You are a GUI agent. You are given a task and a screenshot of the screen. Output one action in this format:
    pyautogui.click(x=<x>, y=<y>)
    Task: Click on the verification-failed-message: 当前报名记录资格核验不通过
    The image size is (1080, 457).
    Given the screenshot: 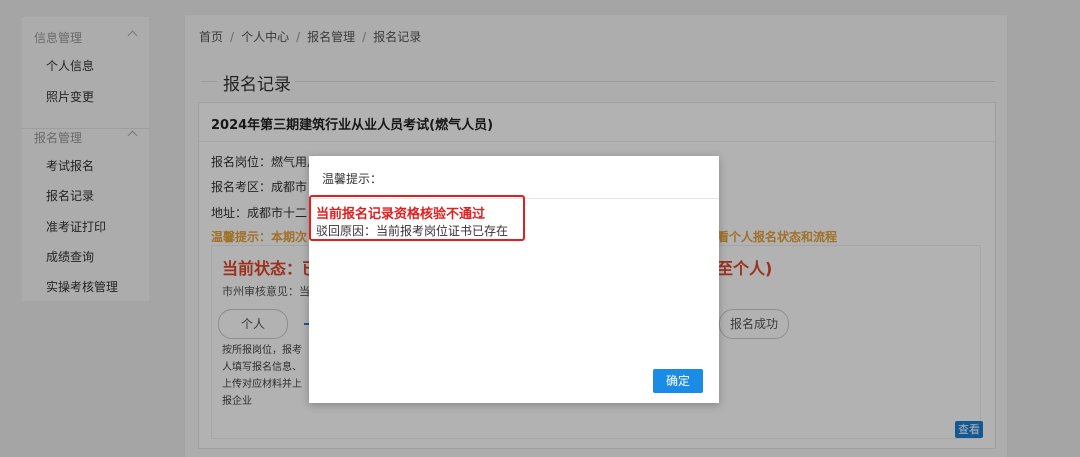 What is the action you would take?
    pyautogui.click(x=401, y=214)
    